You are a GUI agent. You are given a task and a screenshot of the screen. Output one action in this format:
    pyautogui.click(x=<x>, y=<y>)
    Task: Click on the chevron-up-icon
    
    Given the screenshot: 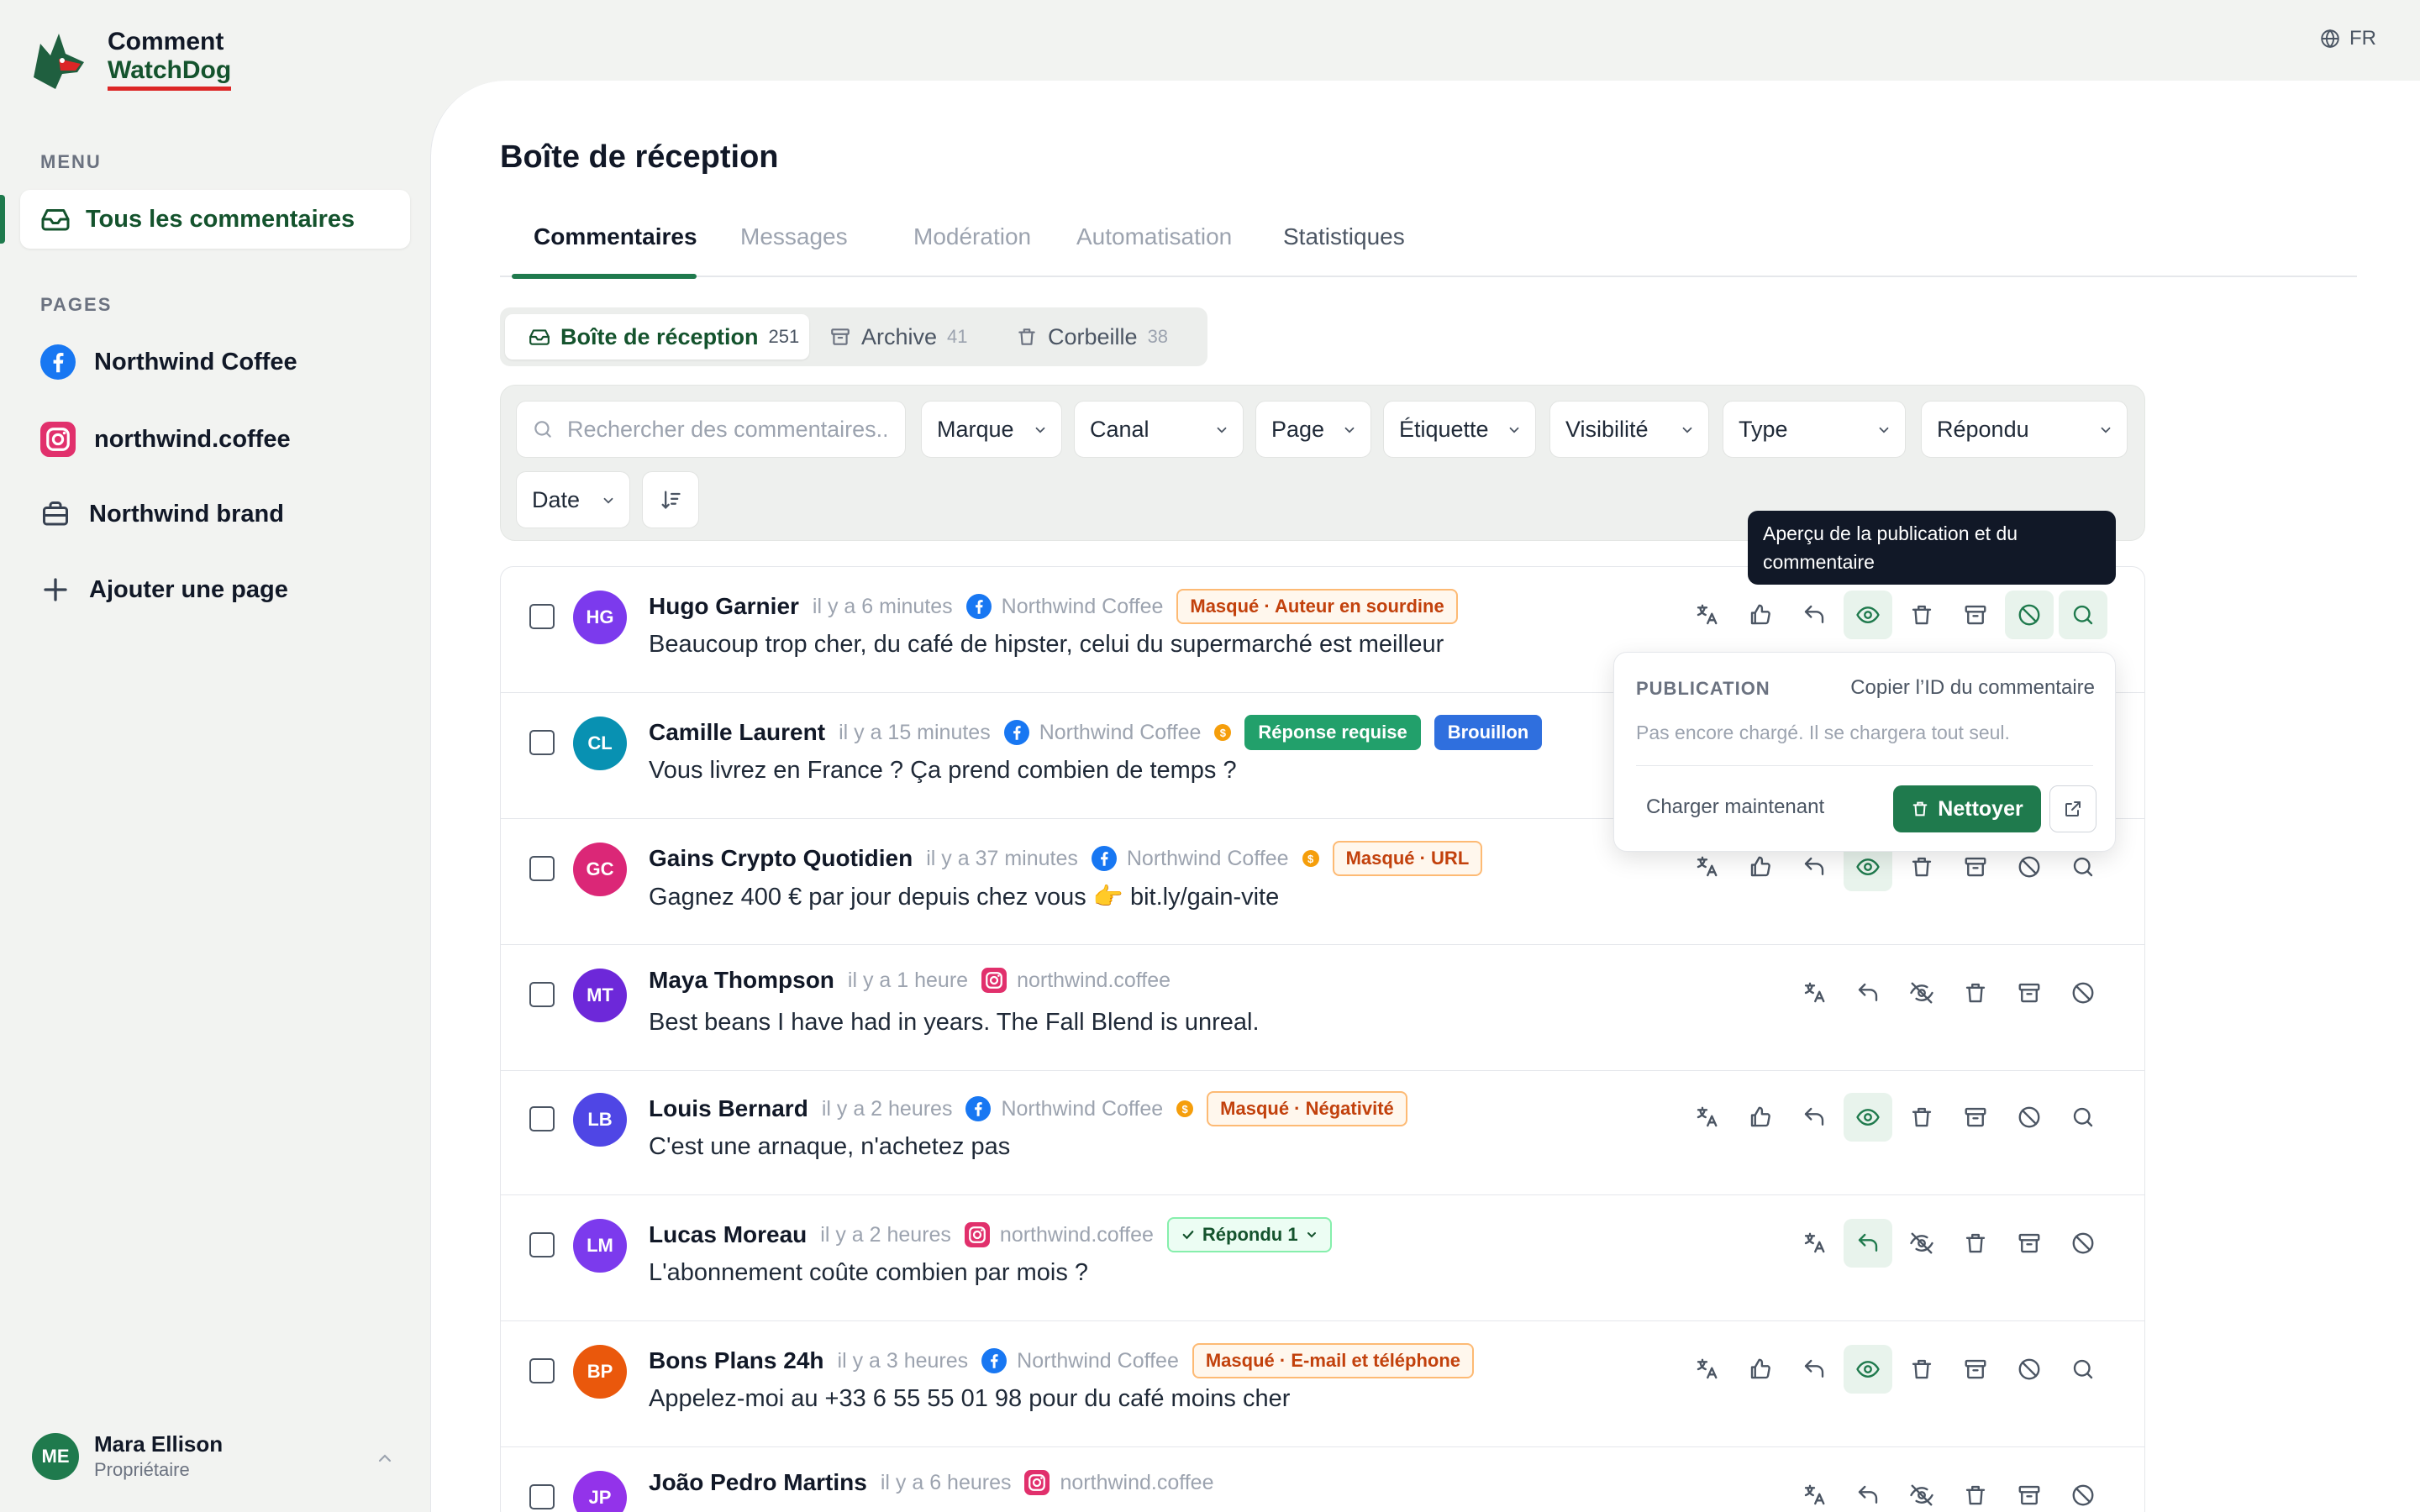 What is the action you would take?
    pyautogui.click(x=385, y=1458)
    